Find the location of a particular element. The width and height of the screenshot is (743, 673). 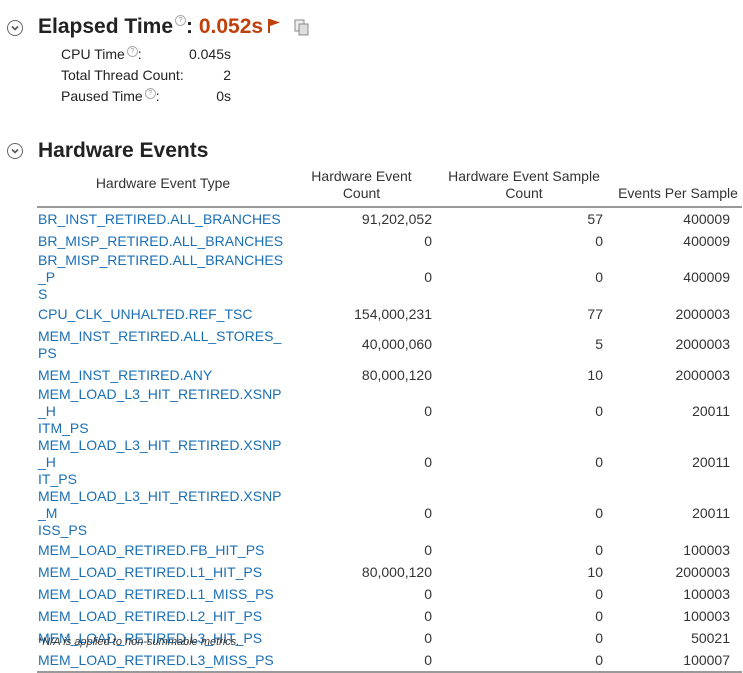

events-per-sample-cell: 100007 is located at coordinates (706, 659).